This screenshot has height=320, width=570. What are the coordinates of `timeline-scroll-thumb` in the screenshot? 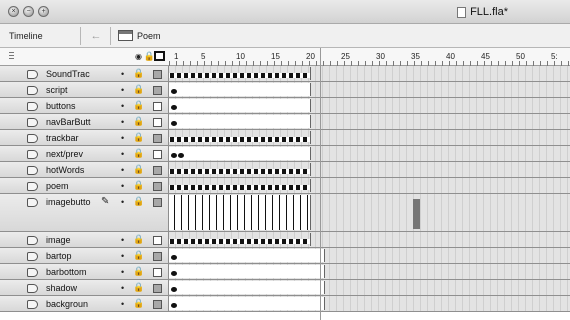 It's located at (416, 214).